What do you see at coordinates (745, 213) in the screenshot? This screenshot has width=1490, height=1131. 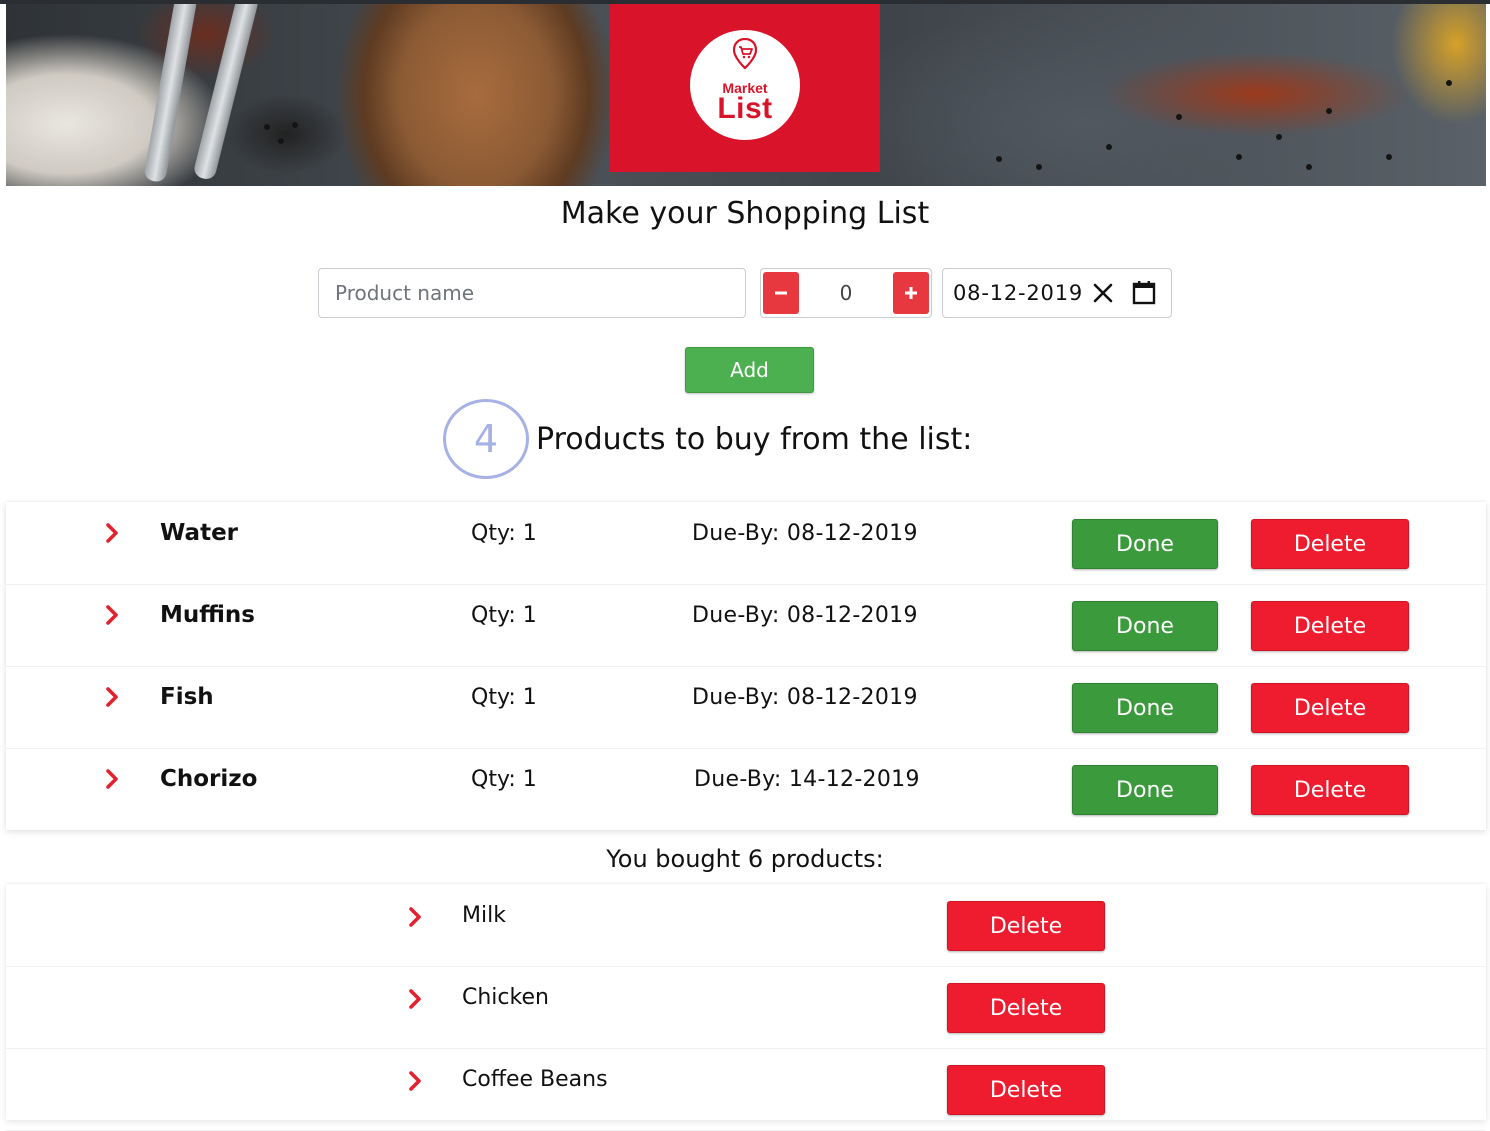 I see `page-title: Make your Shopping List` at bounding box center [745, 213].